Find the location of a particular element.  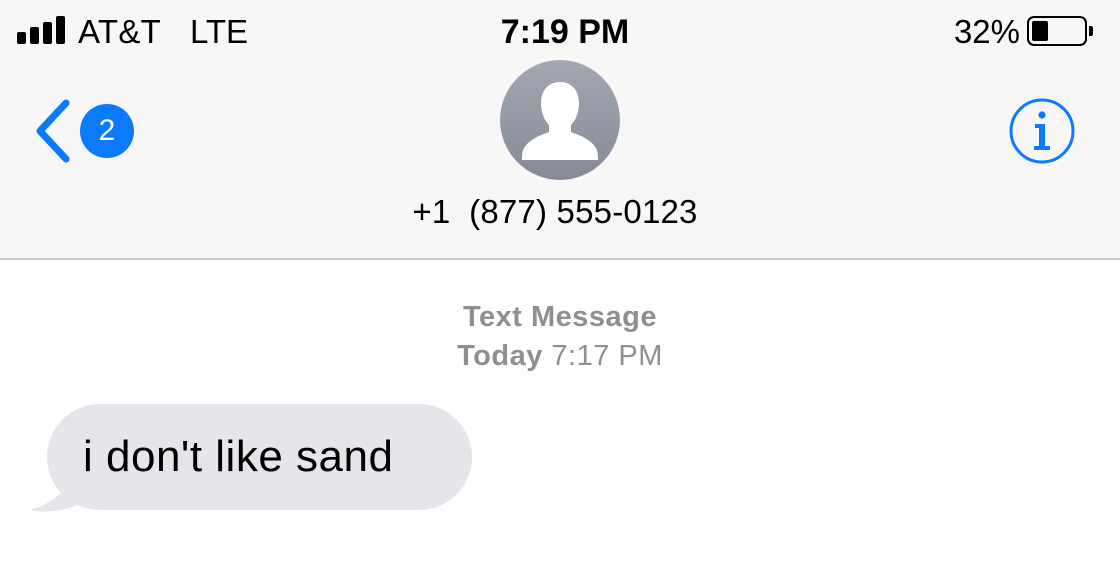

message-timestamp: Today 7:17 PM is located at coordinates (560, 356).